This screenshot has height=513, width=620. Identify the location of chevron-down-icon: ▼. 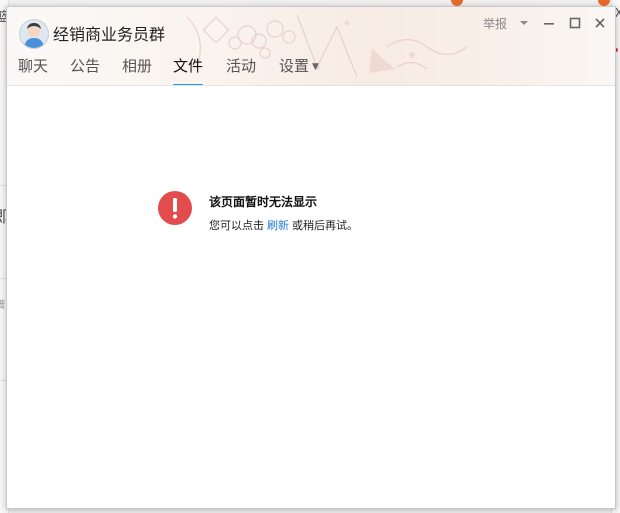
(315, 67).